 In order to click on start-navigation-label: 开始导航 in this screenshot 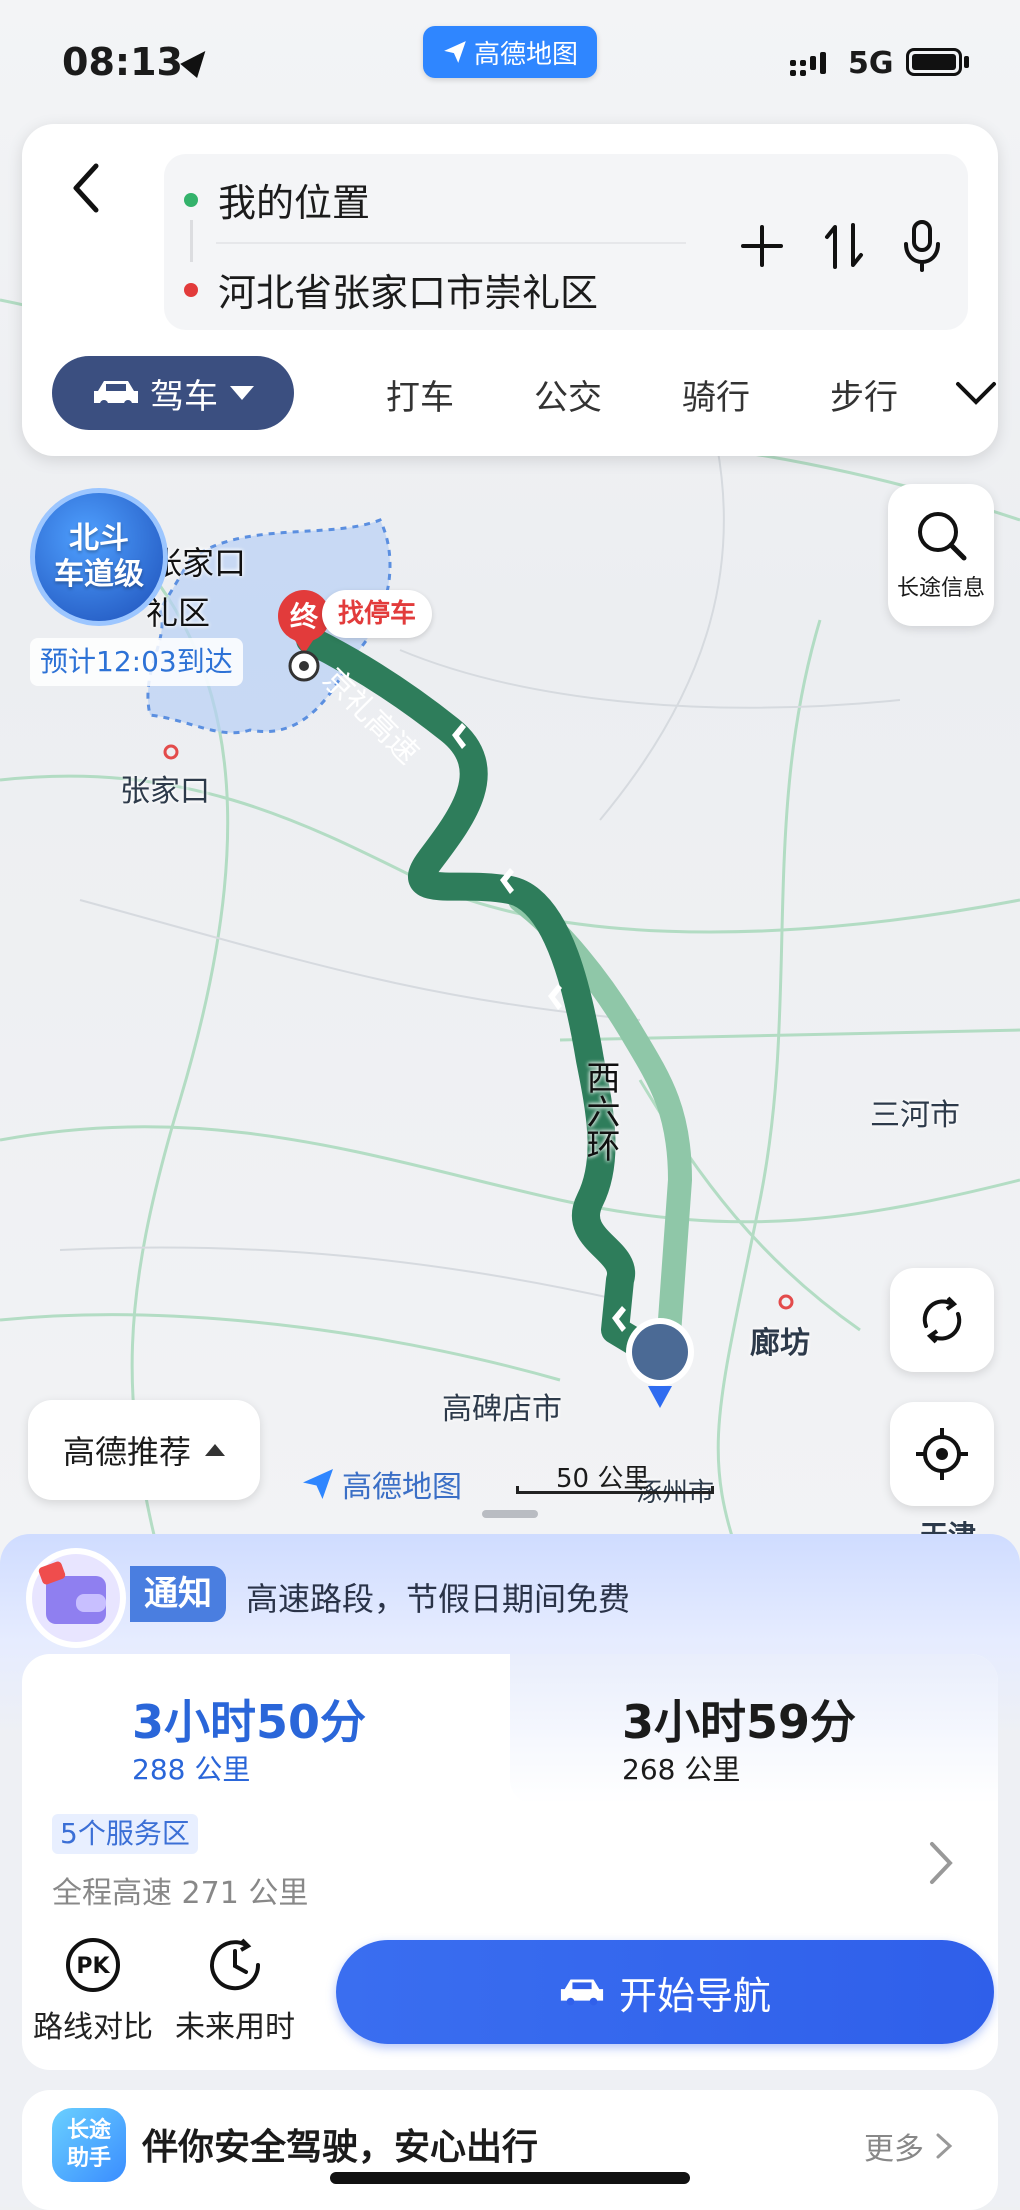, I will do `click(694, 1995)`.